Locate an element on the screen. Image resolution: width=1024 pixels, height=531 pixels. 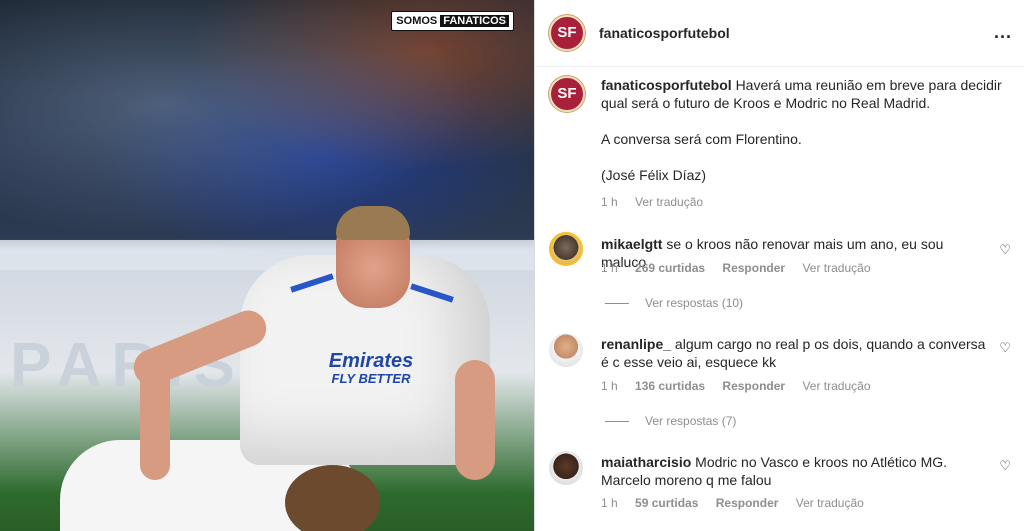
comment-likes: 136 curtidas is located at coordinates (670, 386).